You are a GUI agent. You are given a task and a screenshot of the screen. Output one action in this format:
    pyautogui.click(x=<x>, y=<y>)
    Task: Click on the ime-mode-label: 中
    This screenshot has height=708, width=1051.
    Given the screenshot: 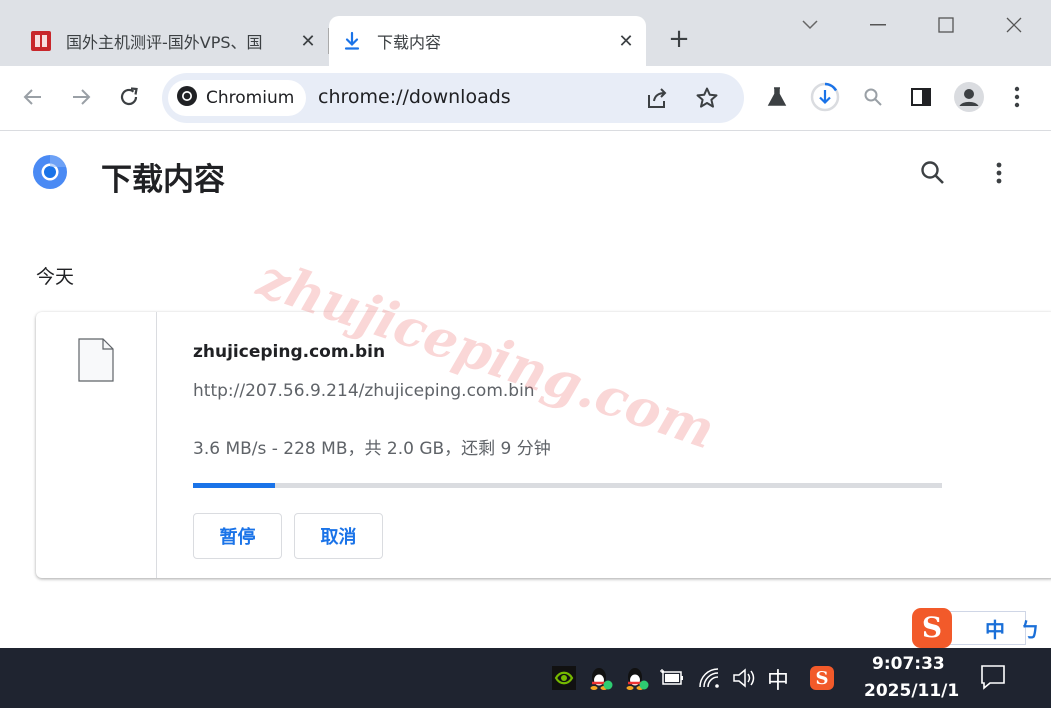 What is the action you would take?
    pyautogui.click(x=995, y=628)
    